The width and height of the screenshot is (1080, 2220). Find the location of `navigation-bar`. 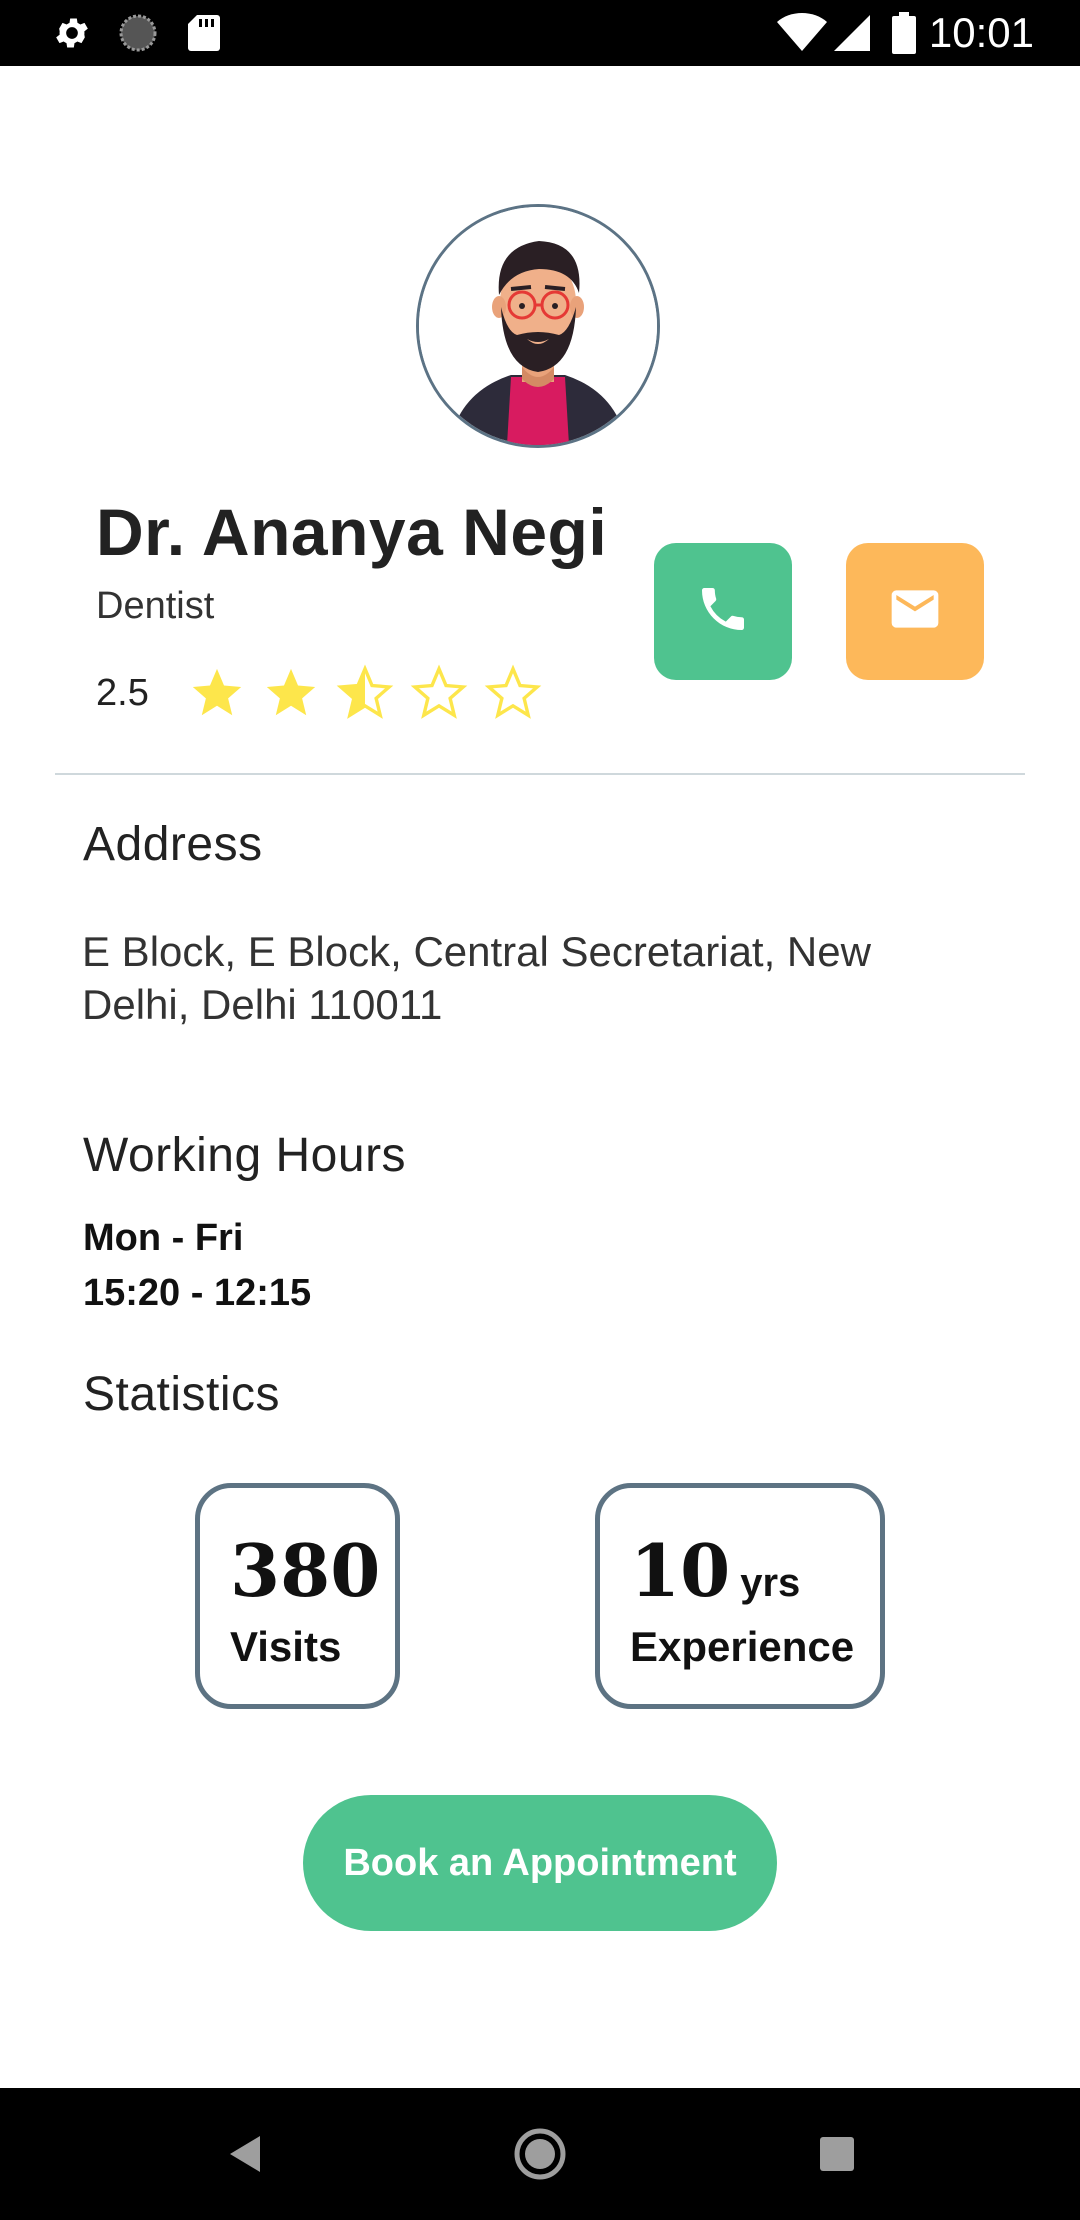

navigation-bar is located at coordinates (540, 2154).